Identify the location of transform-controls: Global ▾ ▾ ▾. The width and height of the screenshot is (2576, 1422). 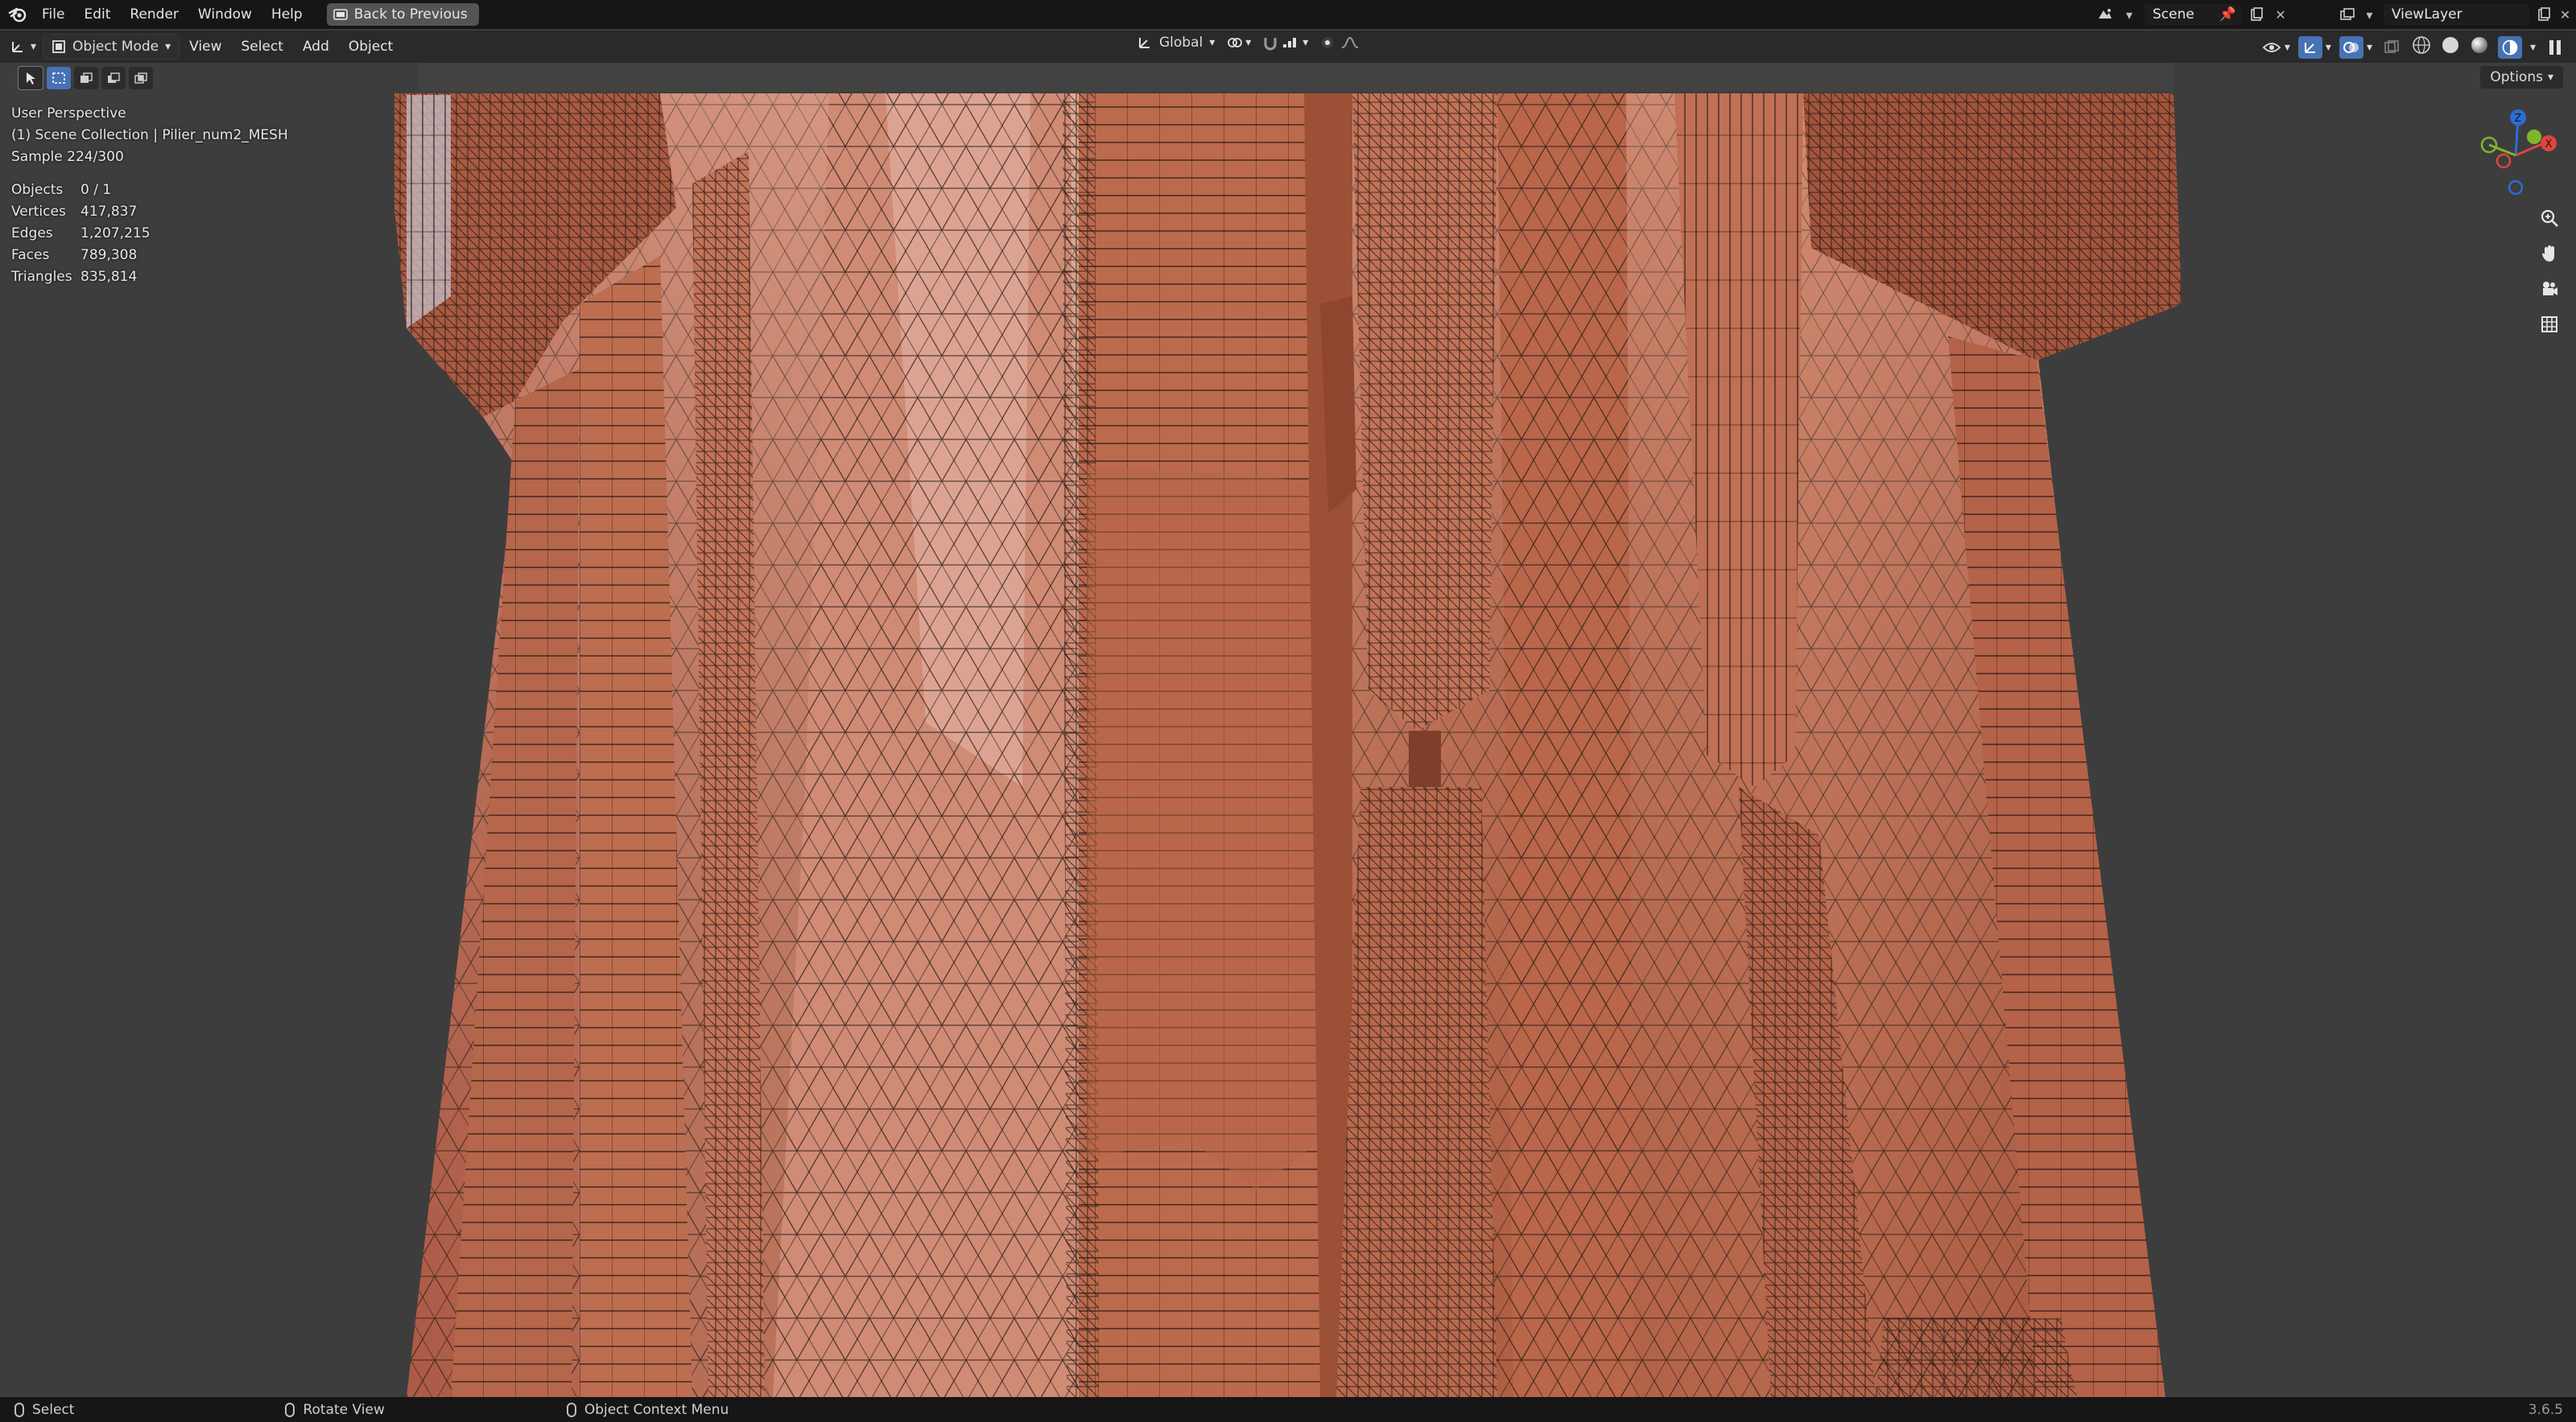
(1248, 43).